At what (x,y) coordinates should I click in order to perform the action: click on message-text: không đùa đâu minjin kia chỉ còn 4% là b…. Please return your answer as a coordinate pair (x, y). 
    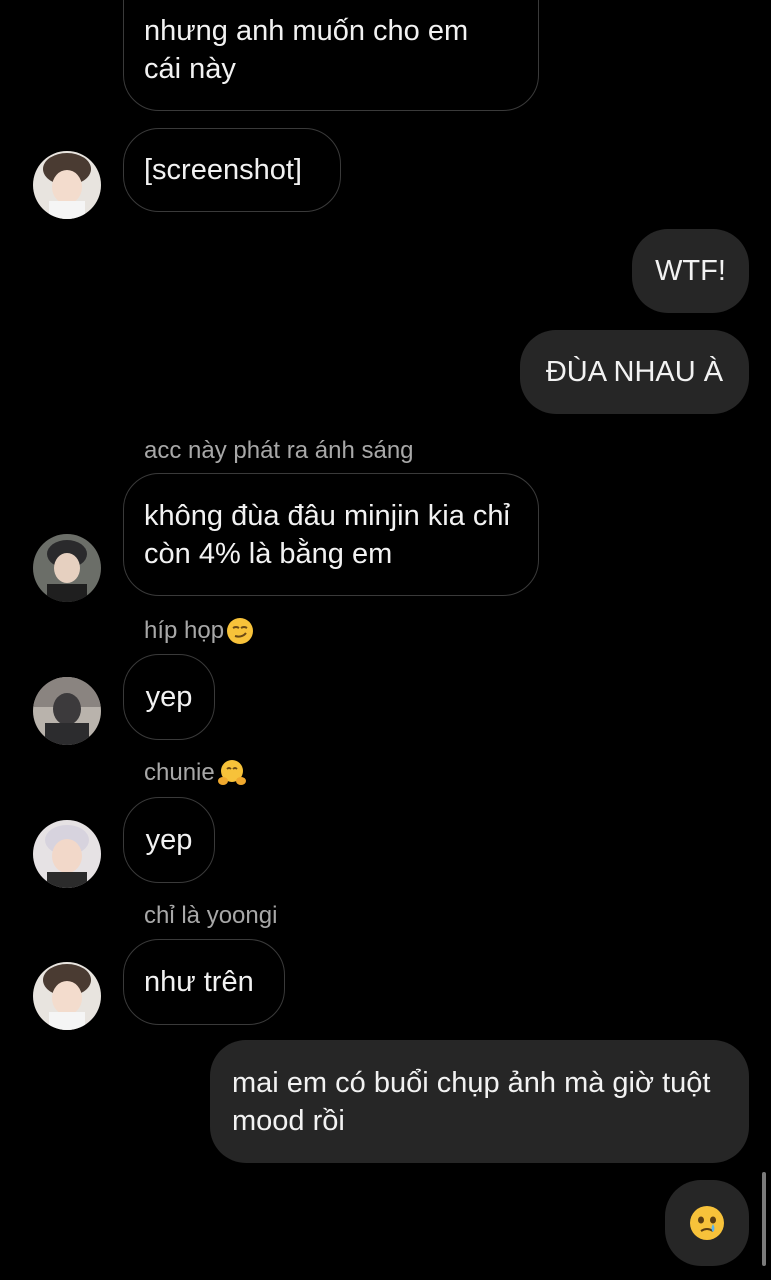
    Looking at the image, I should click on (327, 534).